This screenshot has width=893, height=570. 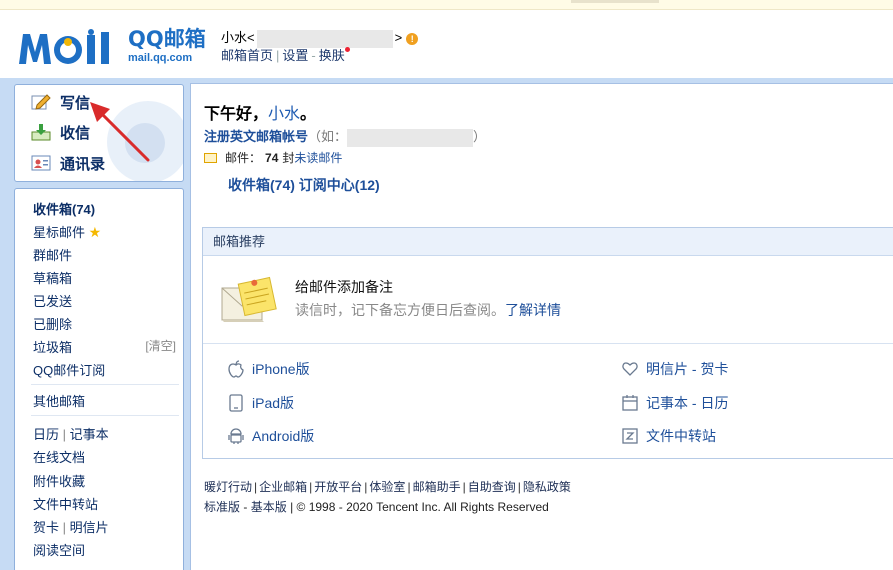 I want to click on transfer-app-link: 文件中转站, so click(x=669, y=436).